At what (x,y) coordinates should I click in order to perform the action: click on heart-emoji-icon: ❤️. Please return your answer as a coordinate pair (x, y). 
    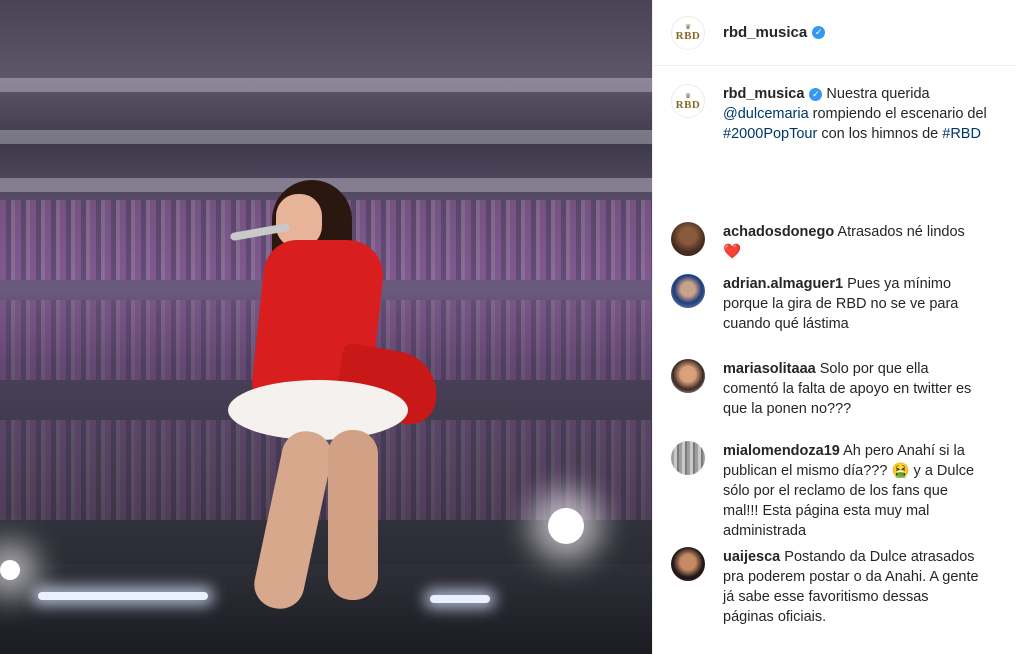
    Looking at the image, I should click on (732, 252).